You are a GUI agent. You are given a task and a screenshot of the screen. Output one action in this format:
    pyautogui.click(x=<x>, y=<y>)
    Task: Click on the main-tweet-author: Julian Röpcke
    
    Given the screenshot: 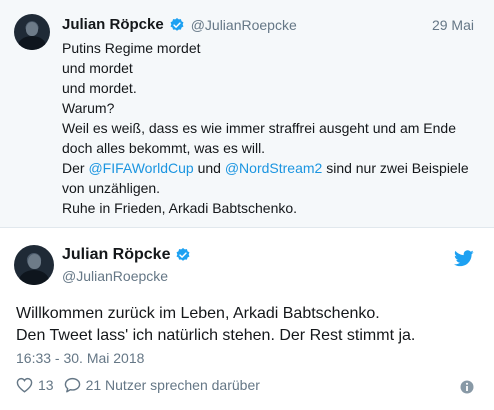 What is the action you would take?
    pyautogui.click(x=126, y=255)
    